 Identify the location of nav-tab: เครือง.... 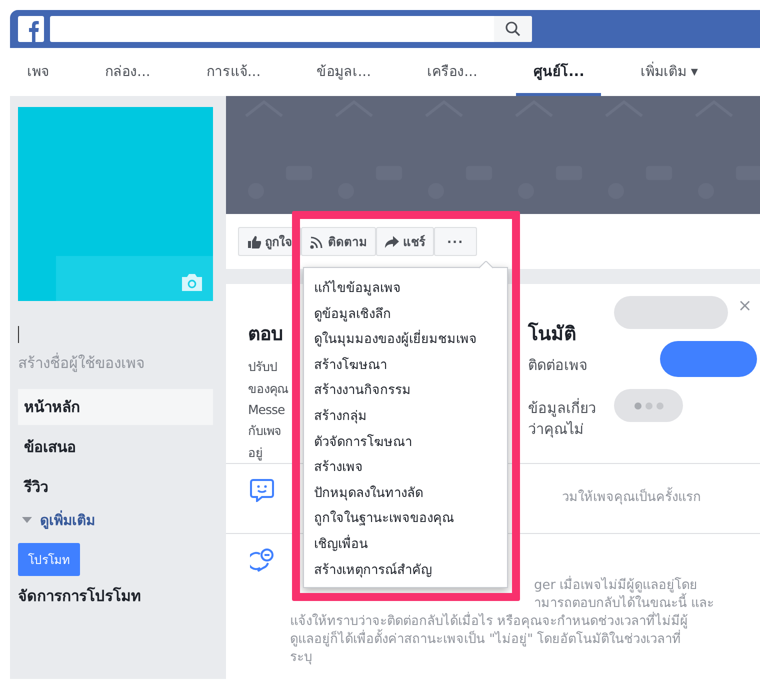
(452, 72).